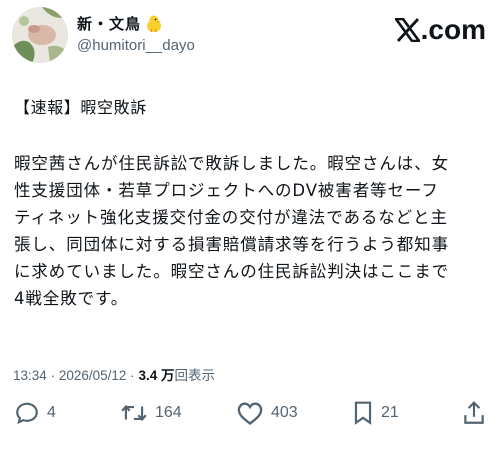 The width and height of the screenshot is (500, 454). I want to click on share-icon, so click(474, 412).